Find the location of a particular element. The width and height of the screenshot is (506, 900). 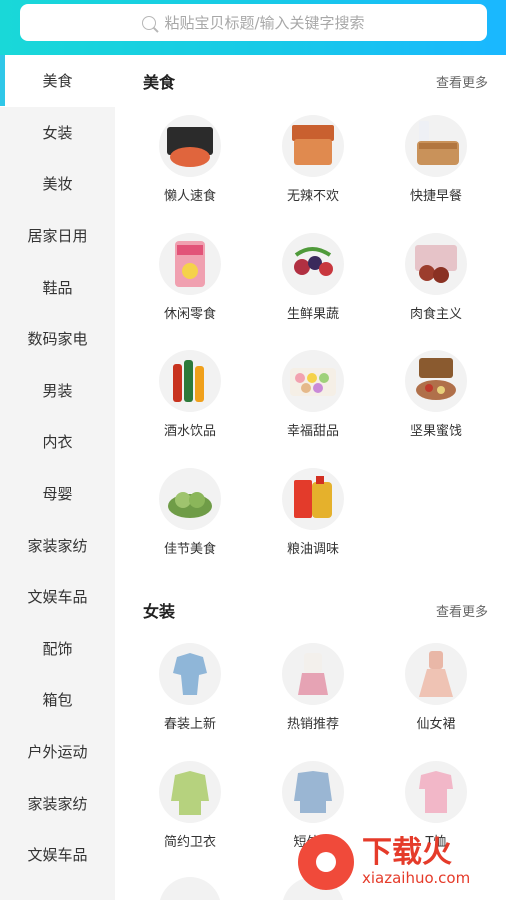

sidebar-item-label: 美食 is located at coordinates (57, 81).